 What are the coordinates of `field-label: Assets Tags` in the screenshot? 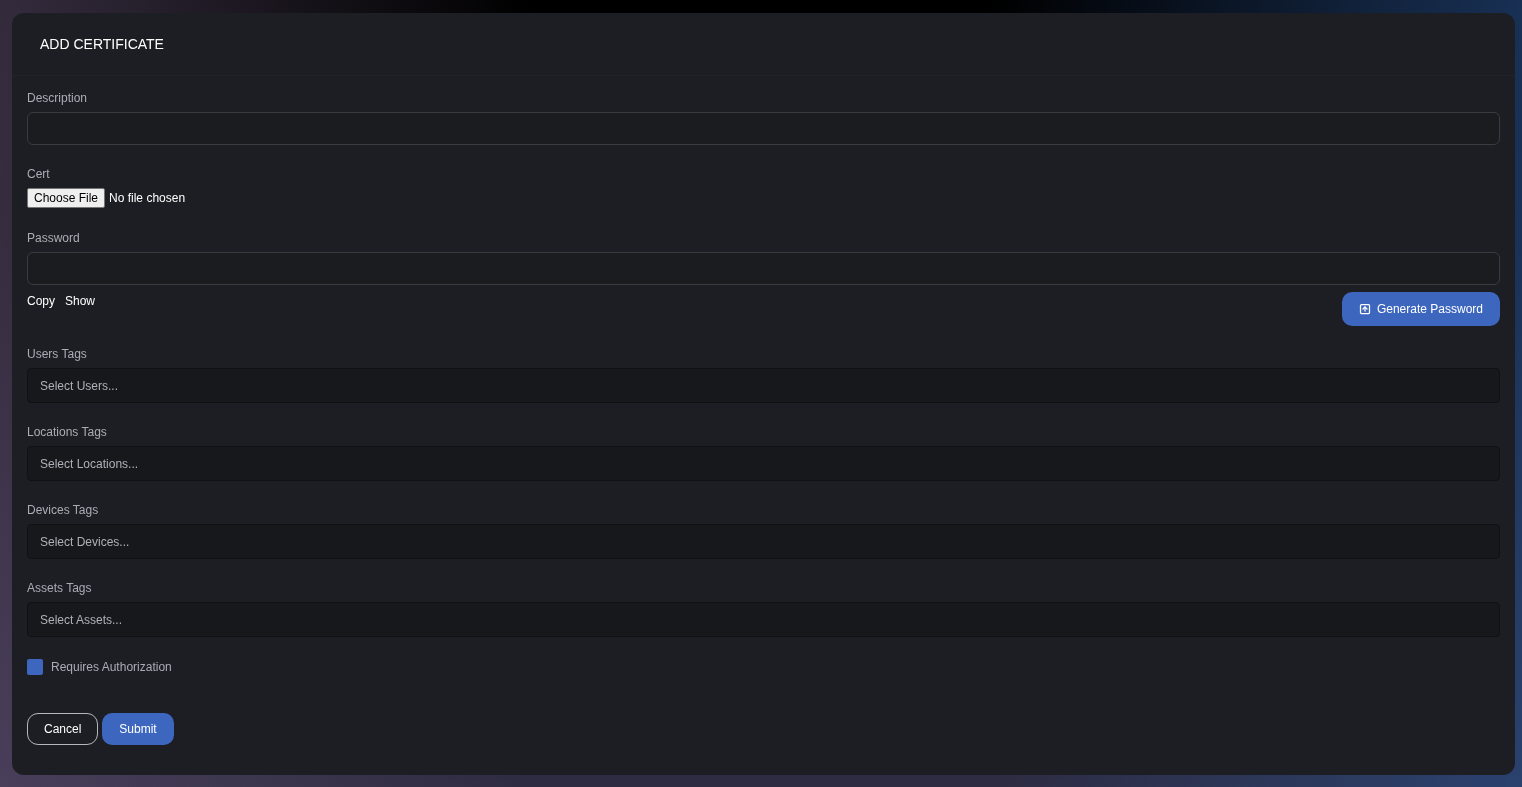 It's located at (59, 588).